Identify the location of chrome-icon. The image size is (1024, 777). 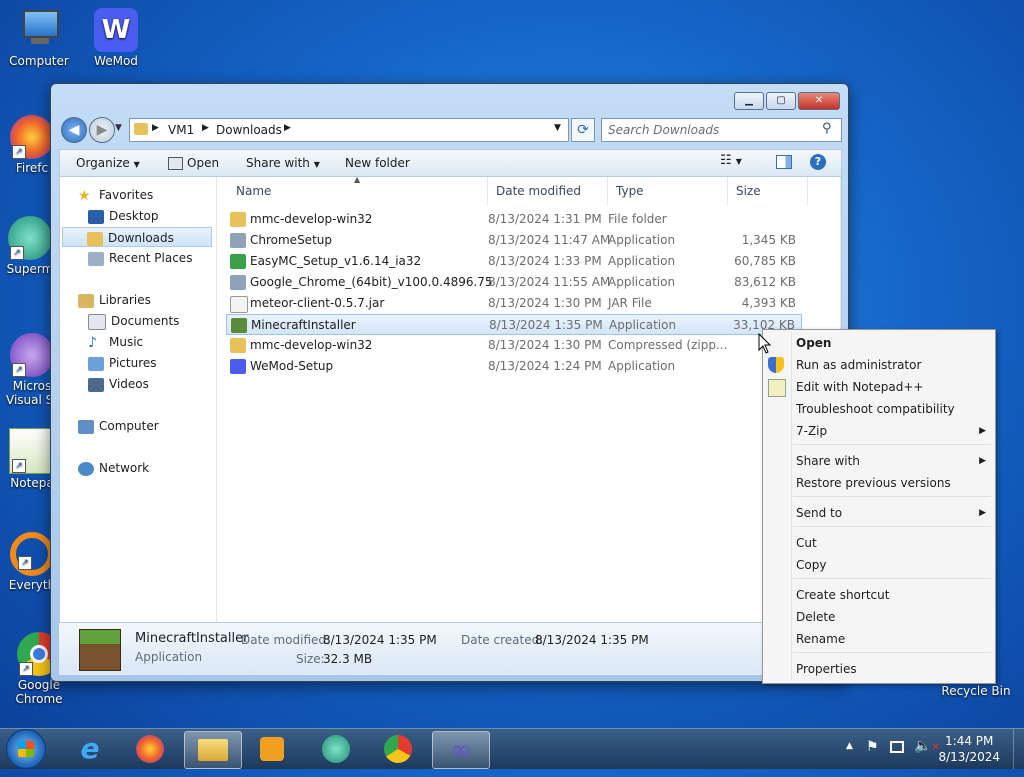
(398, 749).